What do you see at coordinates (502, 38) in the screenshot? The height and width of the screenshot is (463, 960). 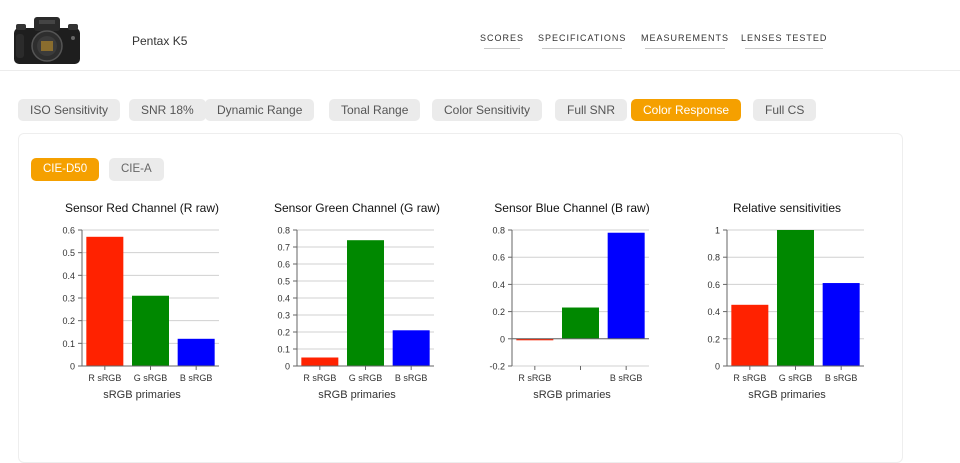 I see `nav-scores-label: SCORES` at bounding box center [502, 38].